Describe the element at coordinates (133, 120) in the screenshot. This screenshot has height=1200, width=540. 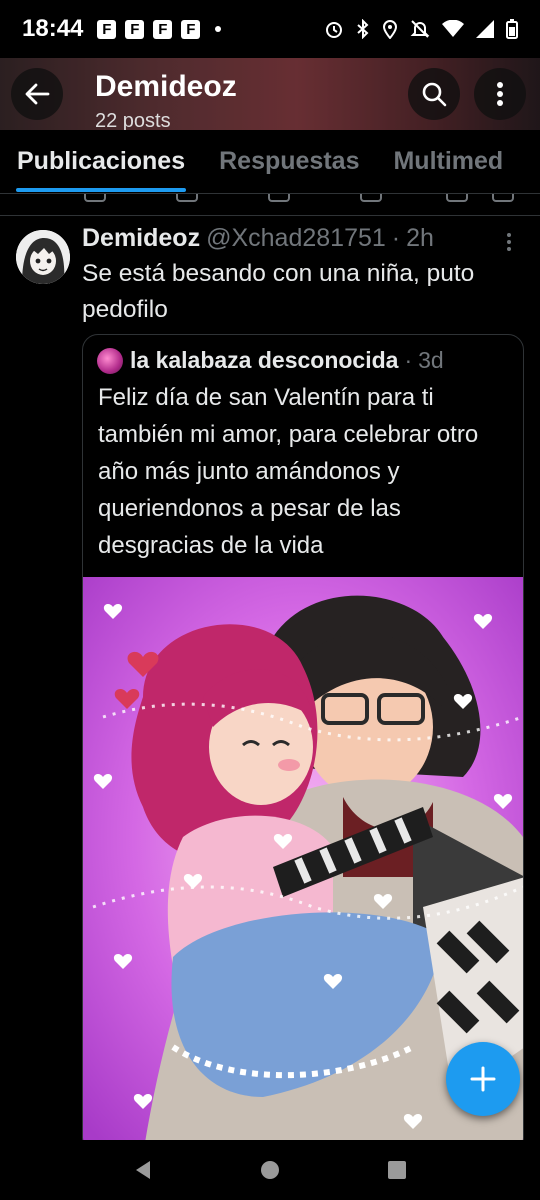
I see `post-count: 22 posts` at that location.